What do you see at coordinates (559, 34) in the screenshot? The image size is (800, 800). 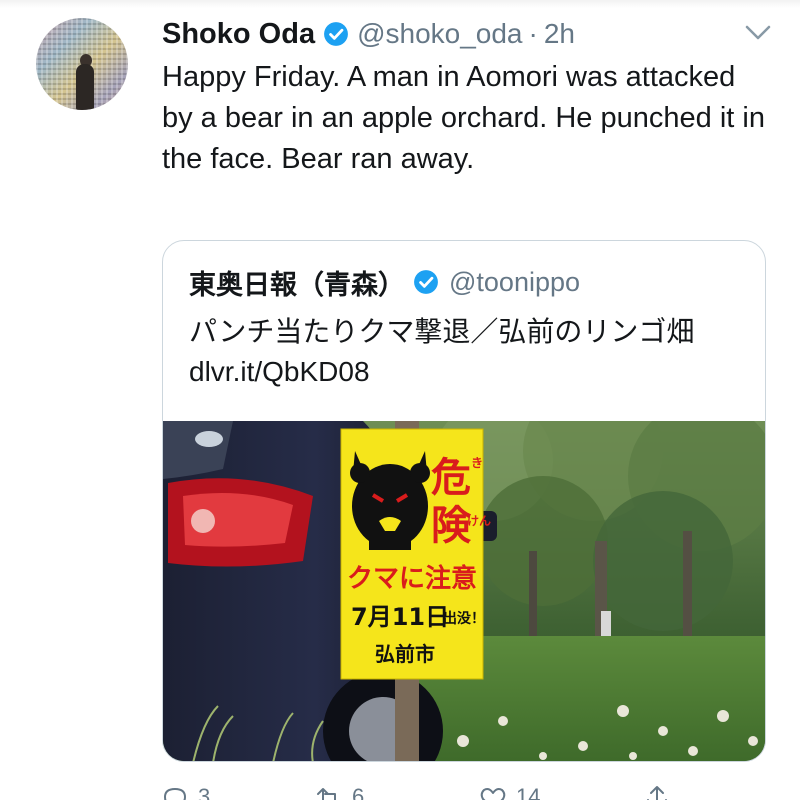 I see `timestamp: 2h` at bounding box center [559, 34].